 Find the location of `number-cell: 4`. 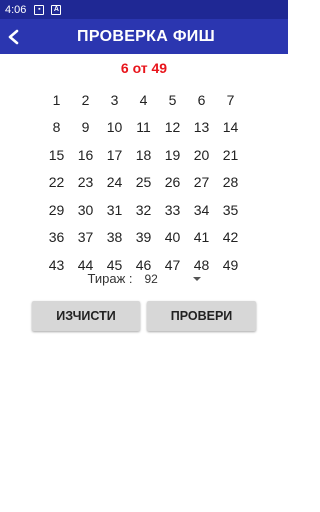

number-cell: 4 is located at coordinates (143, 100).